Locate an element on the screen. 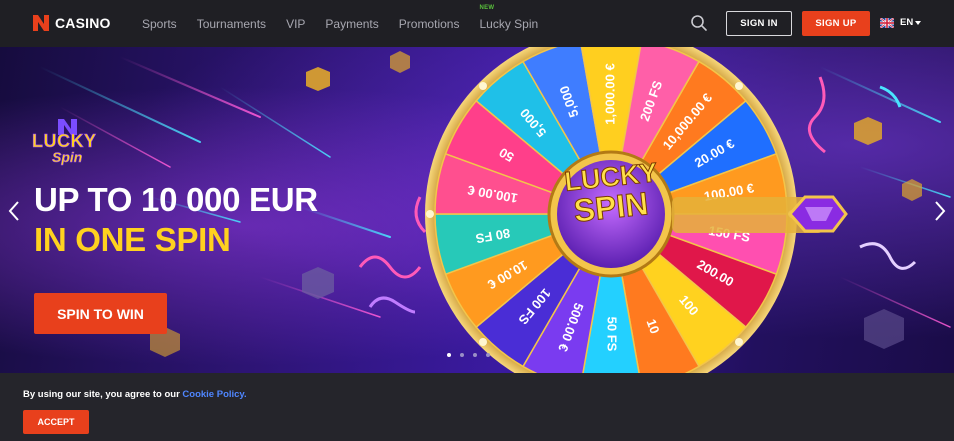 Image resolution: width=954 pixels, height=441 pixels. logo-text: CASINO is located at coordinates (83, 23).